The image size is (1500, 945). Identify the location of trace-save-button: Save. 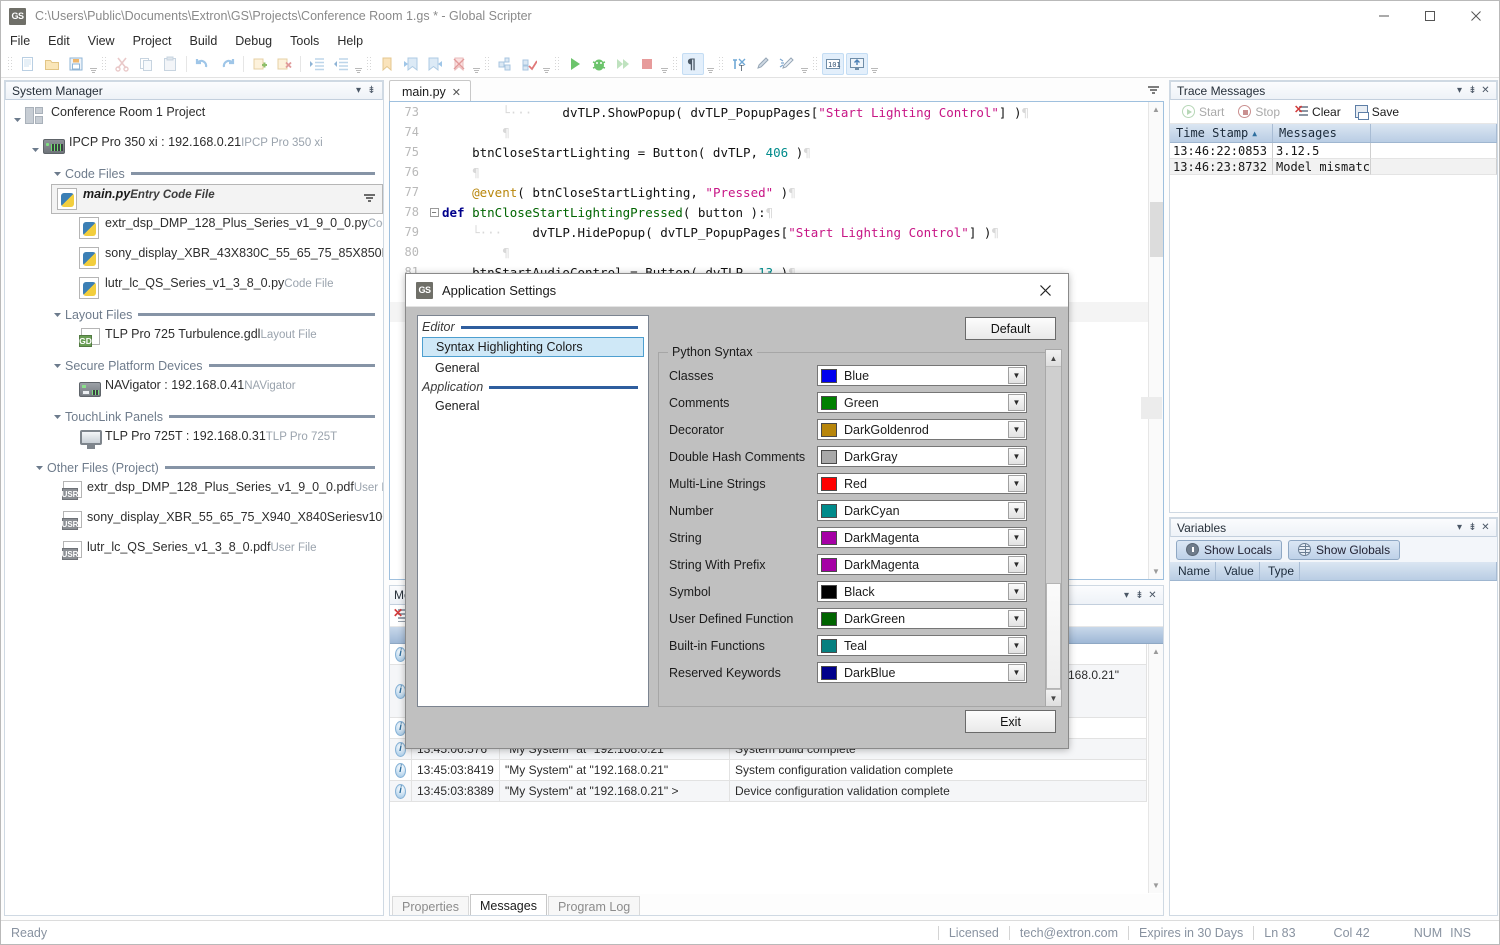
(1377, 112).